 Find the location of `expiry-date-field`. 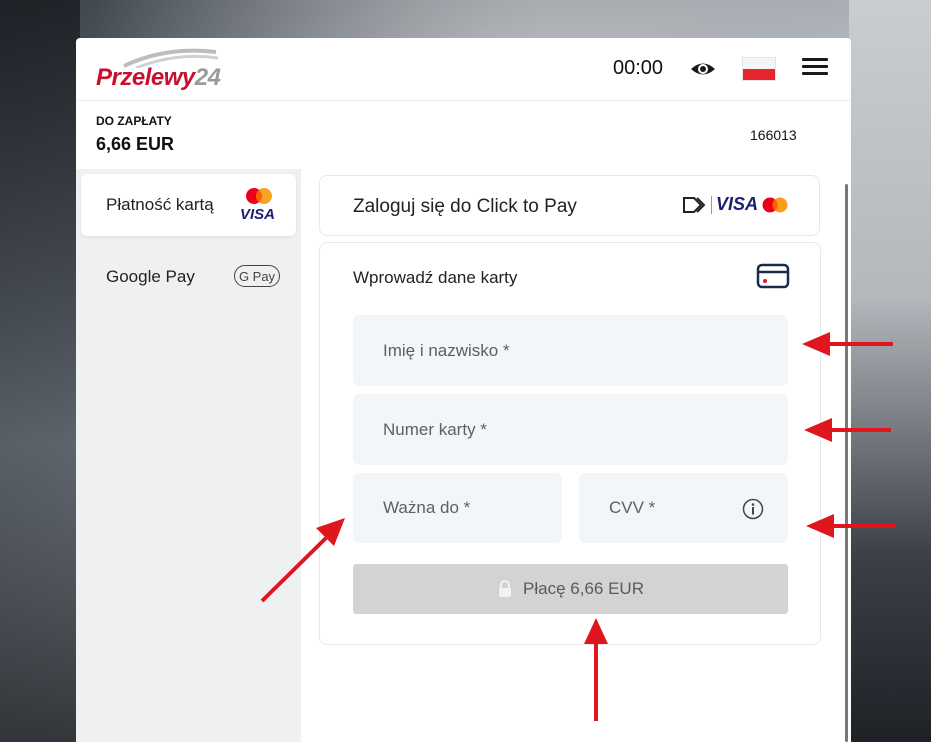

expiry-date-field is located at coordinates (457, 508).